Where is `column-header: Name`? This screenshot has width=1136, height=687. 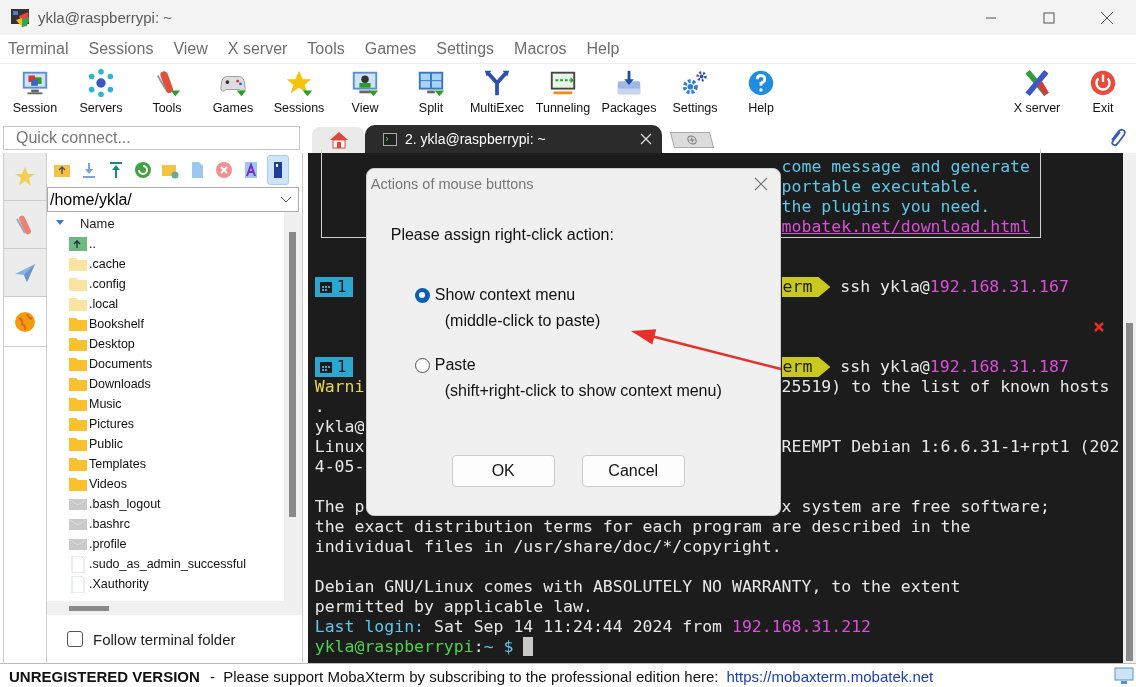 column-header: Name is located at coordinates (97, 223).